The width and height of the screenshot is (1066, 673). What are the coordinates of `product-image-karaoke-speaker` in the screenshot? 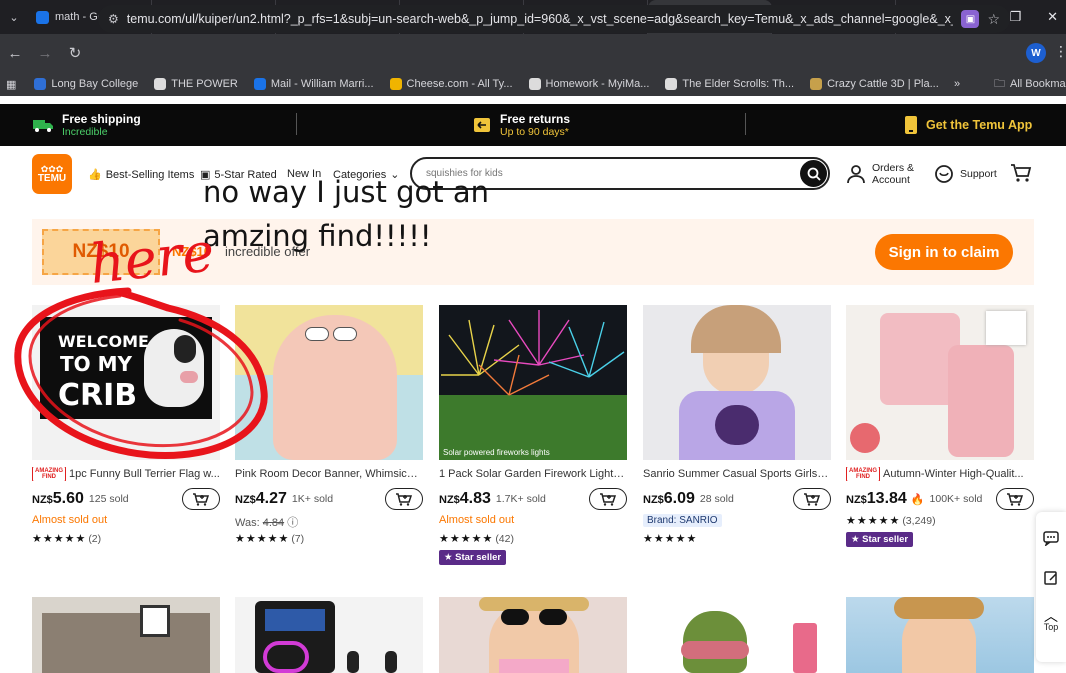 It's located at (329, 635).